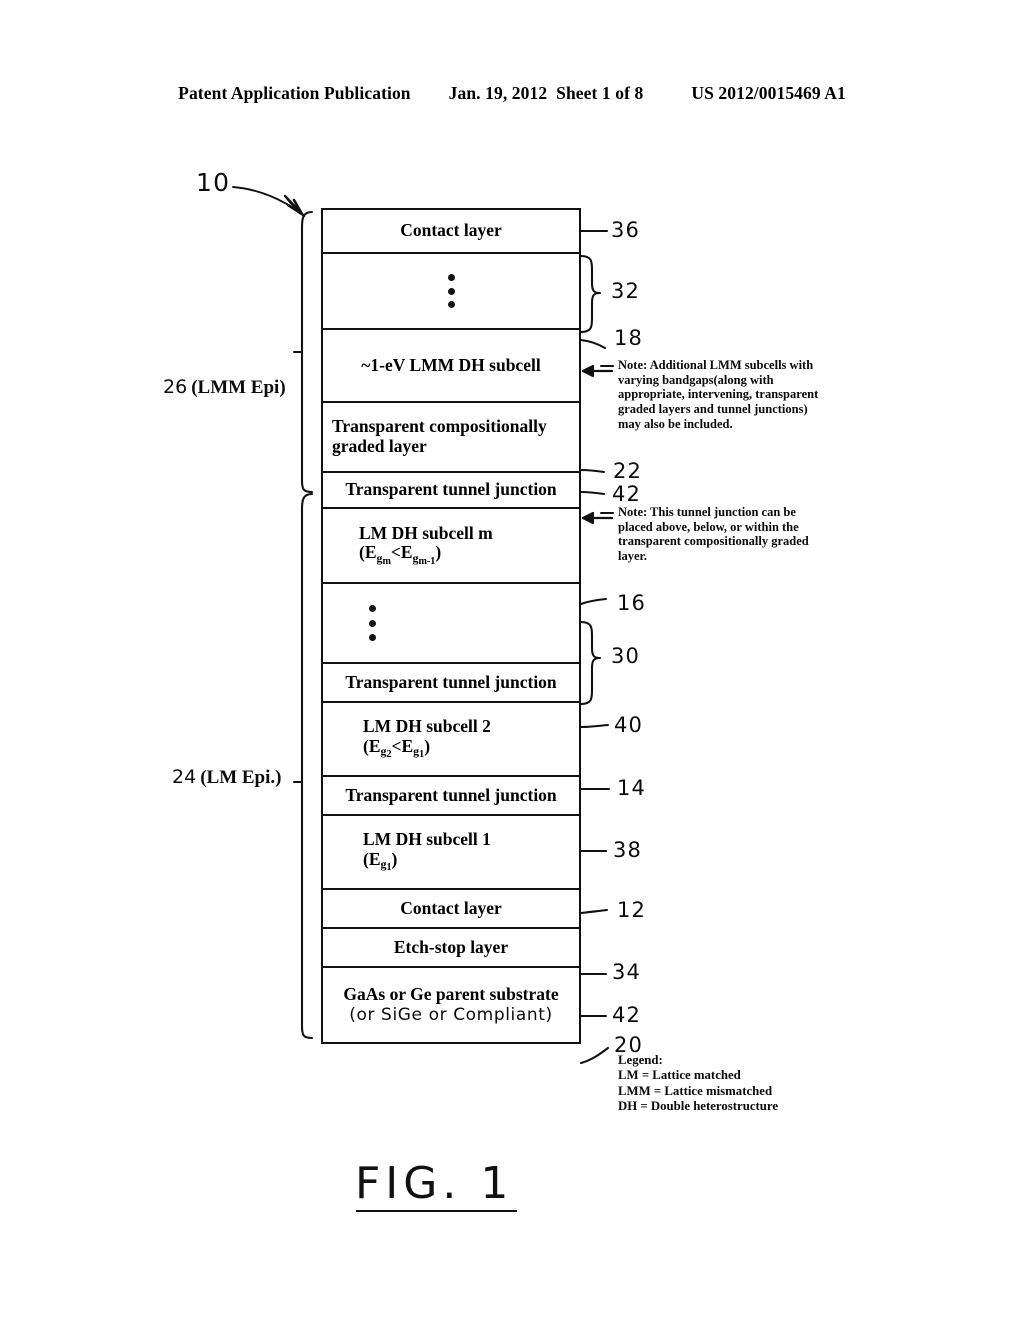 The image size is (1024, 1320). What do you see at coordinates (436, 1211) in the screenshot?
I see `figure-caption-underline` at bounding box center [436, 1211].